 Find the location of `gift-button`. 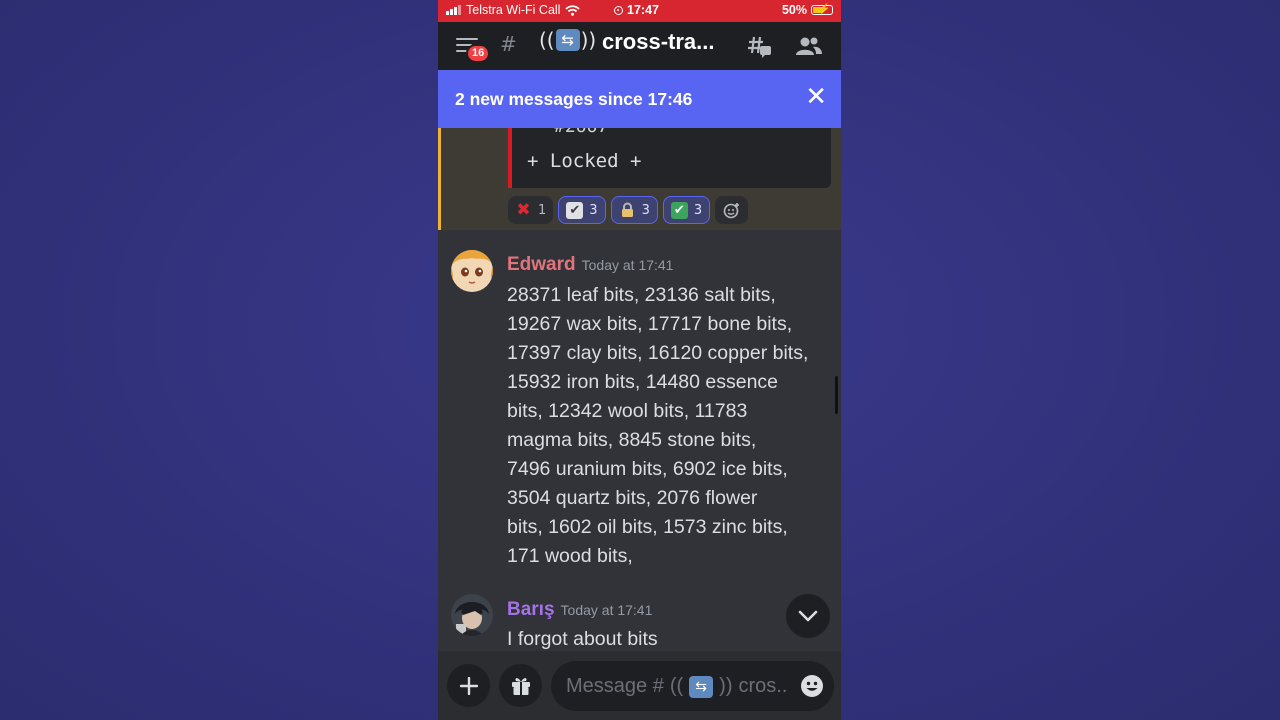

gift-button is located at coordinates (520, 685).